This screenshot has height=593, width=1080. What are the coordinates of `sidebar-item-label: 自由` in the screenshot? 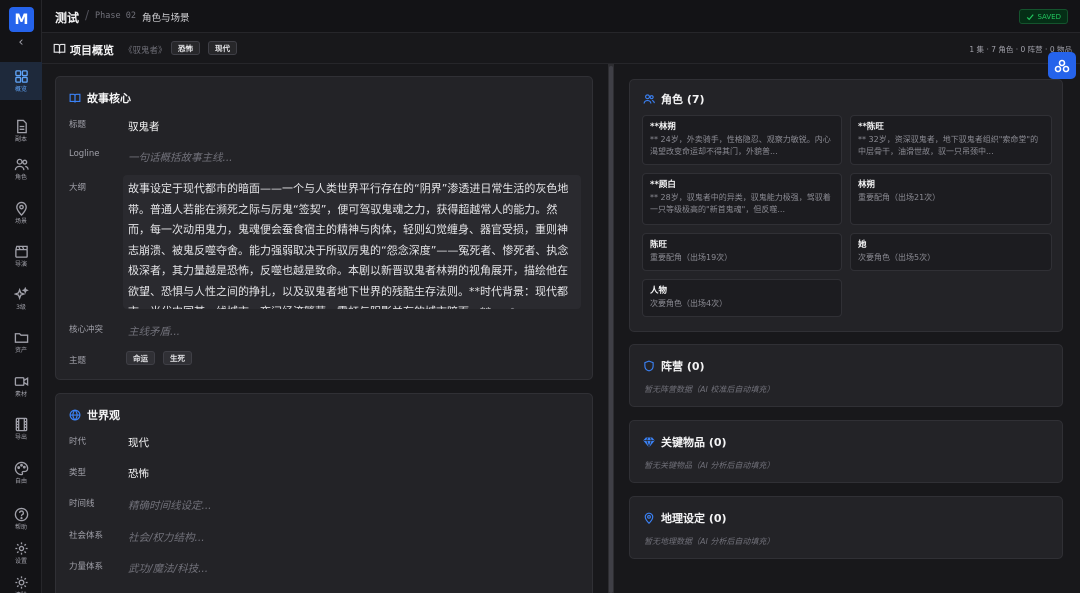 It's located at (20, 481).